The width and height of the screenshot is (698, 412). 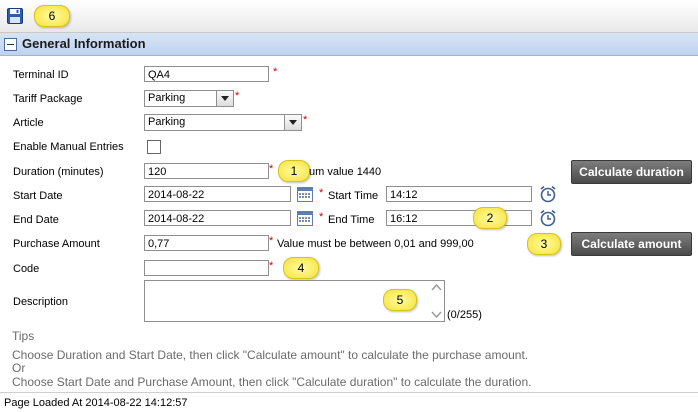 What do you see at coordinates (464, 315) in the screenshot?
I see `description-counter: (0/255)` at bounding box center [464, 315].